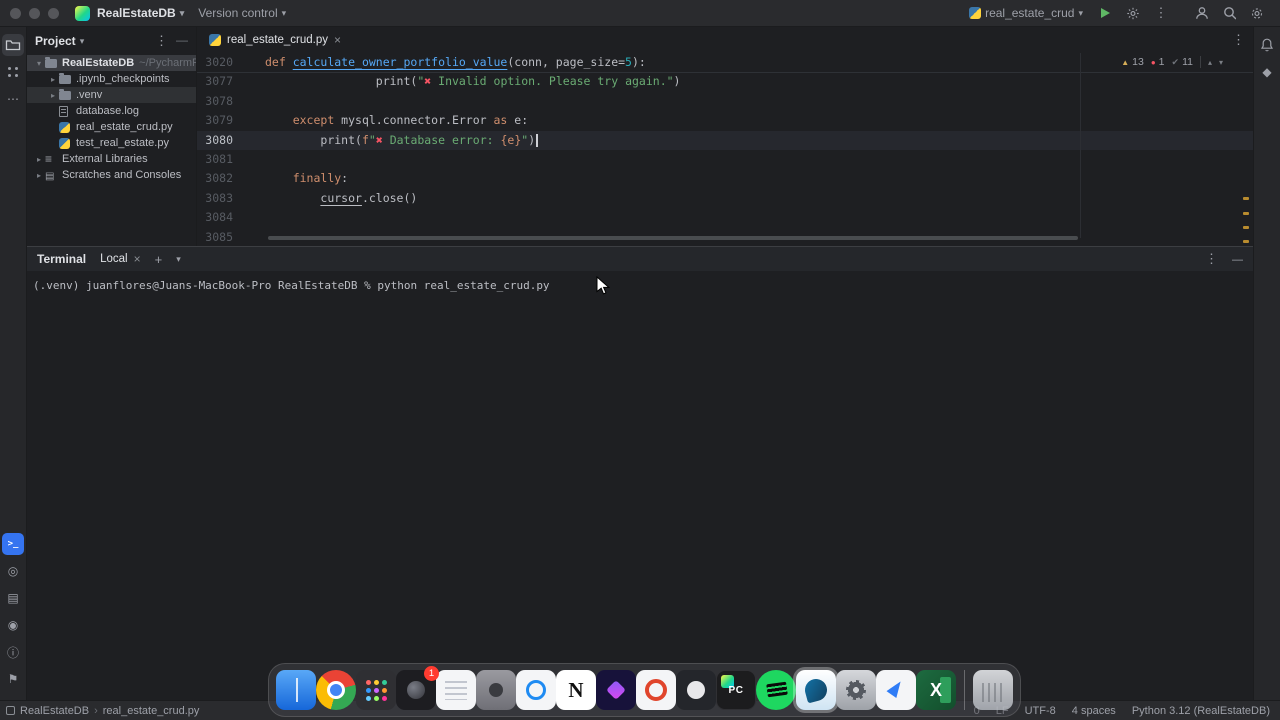  What do you see at coordinates (1210, 62) in the screenshot?
I see `previous-problem-button: ▴` at bounding box center [1210, 62].